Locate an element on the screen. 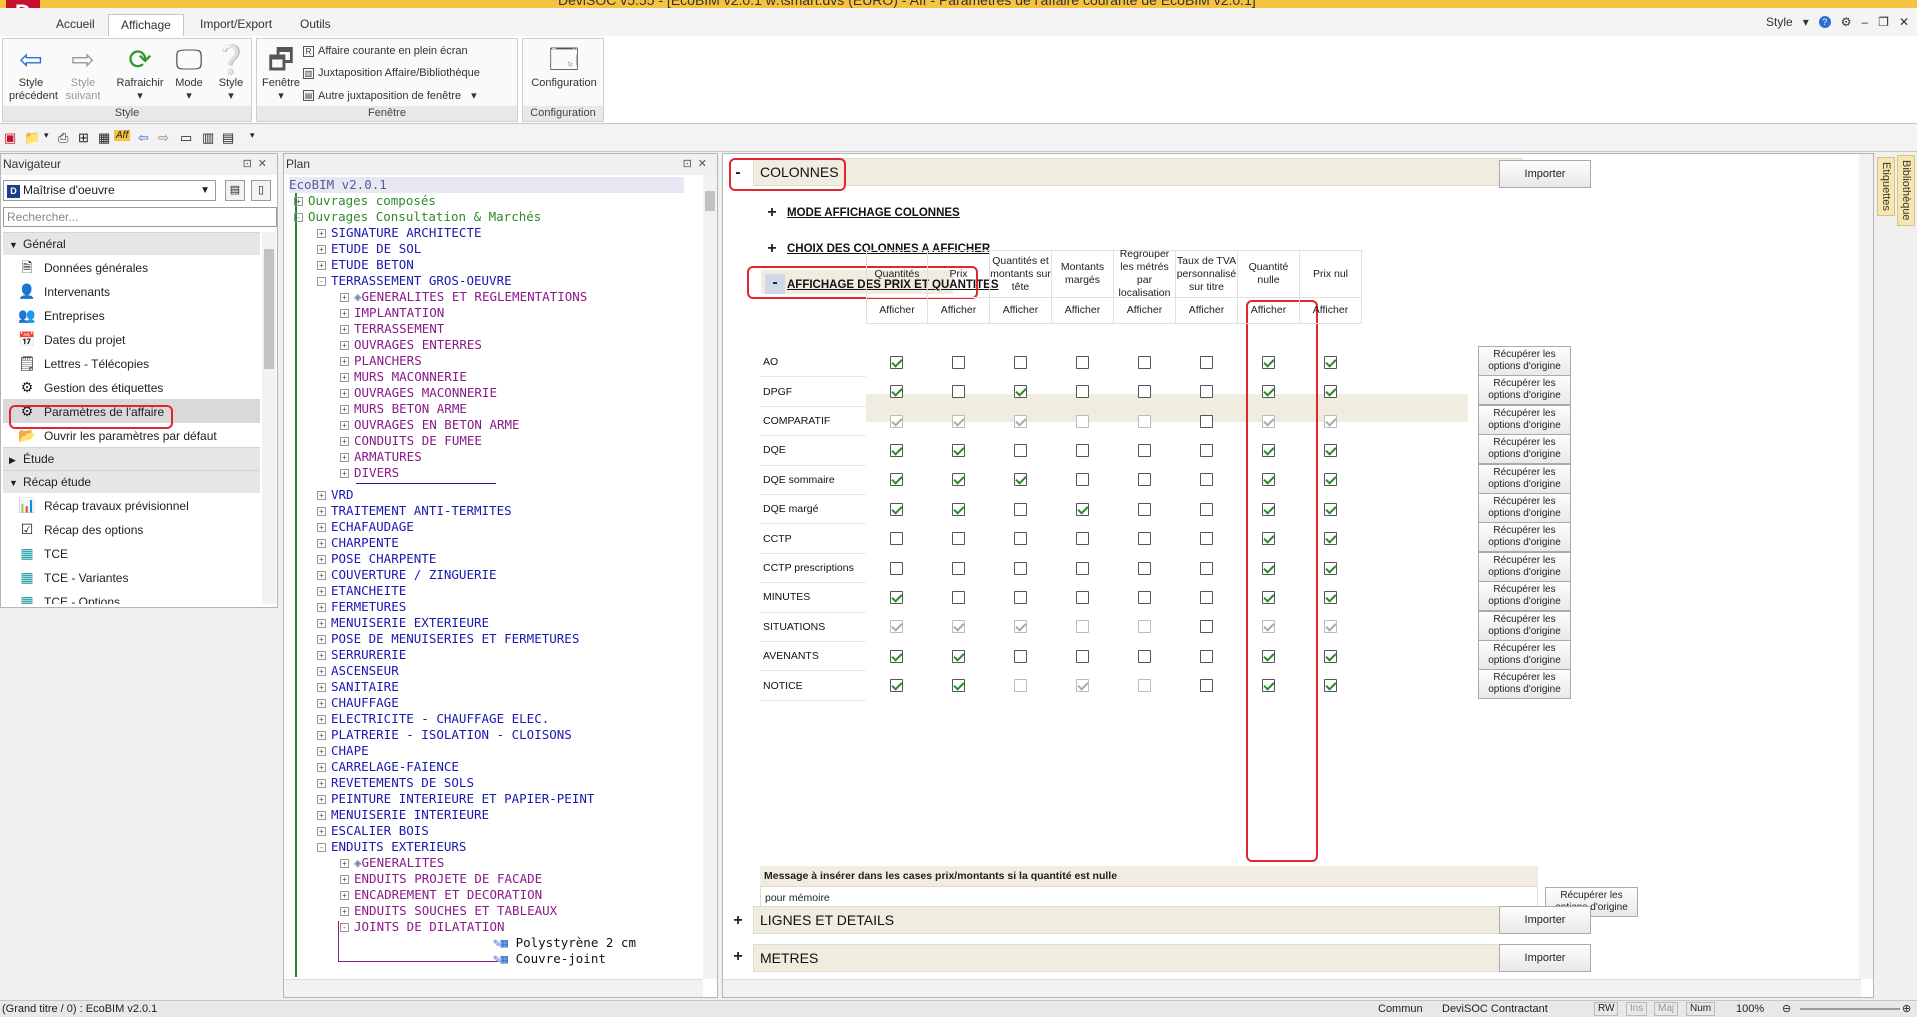 This screenshot has height=1017, width=1917. plan-node: - TERRASSEMENT GROS-OEUVRE is located at coordinates (414, 281).